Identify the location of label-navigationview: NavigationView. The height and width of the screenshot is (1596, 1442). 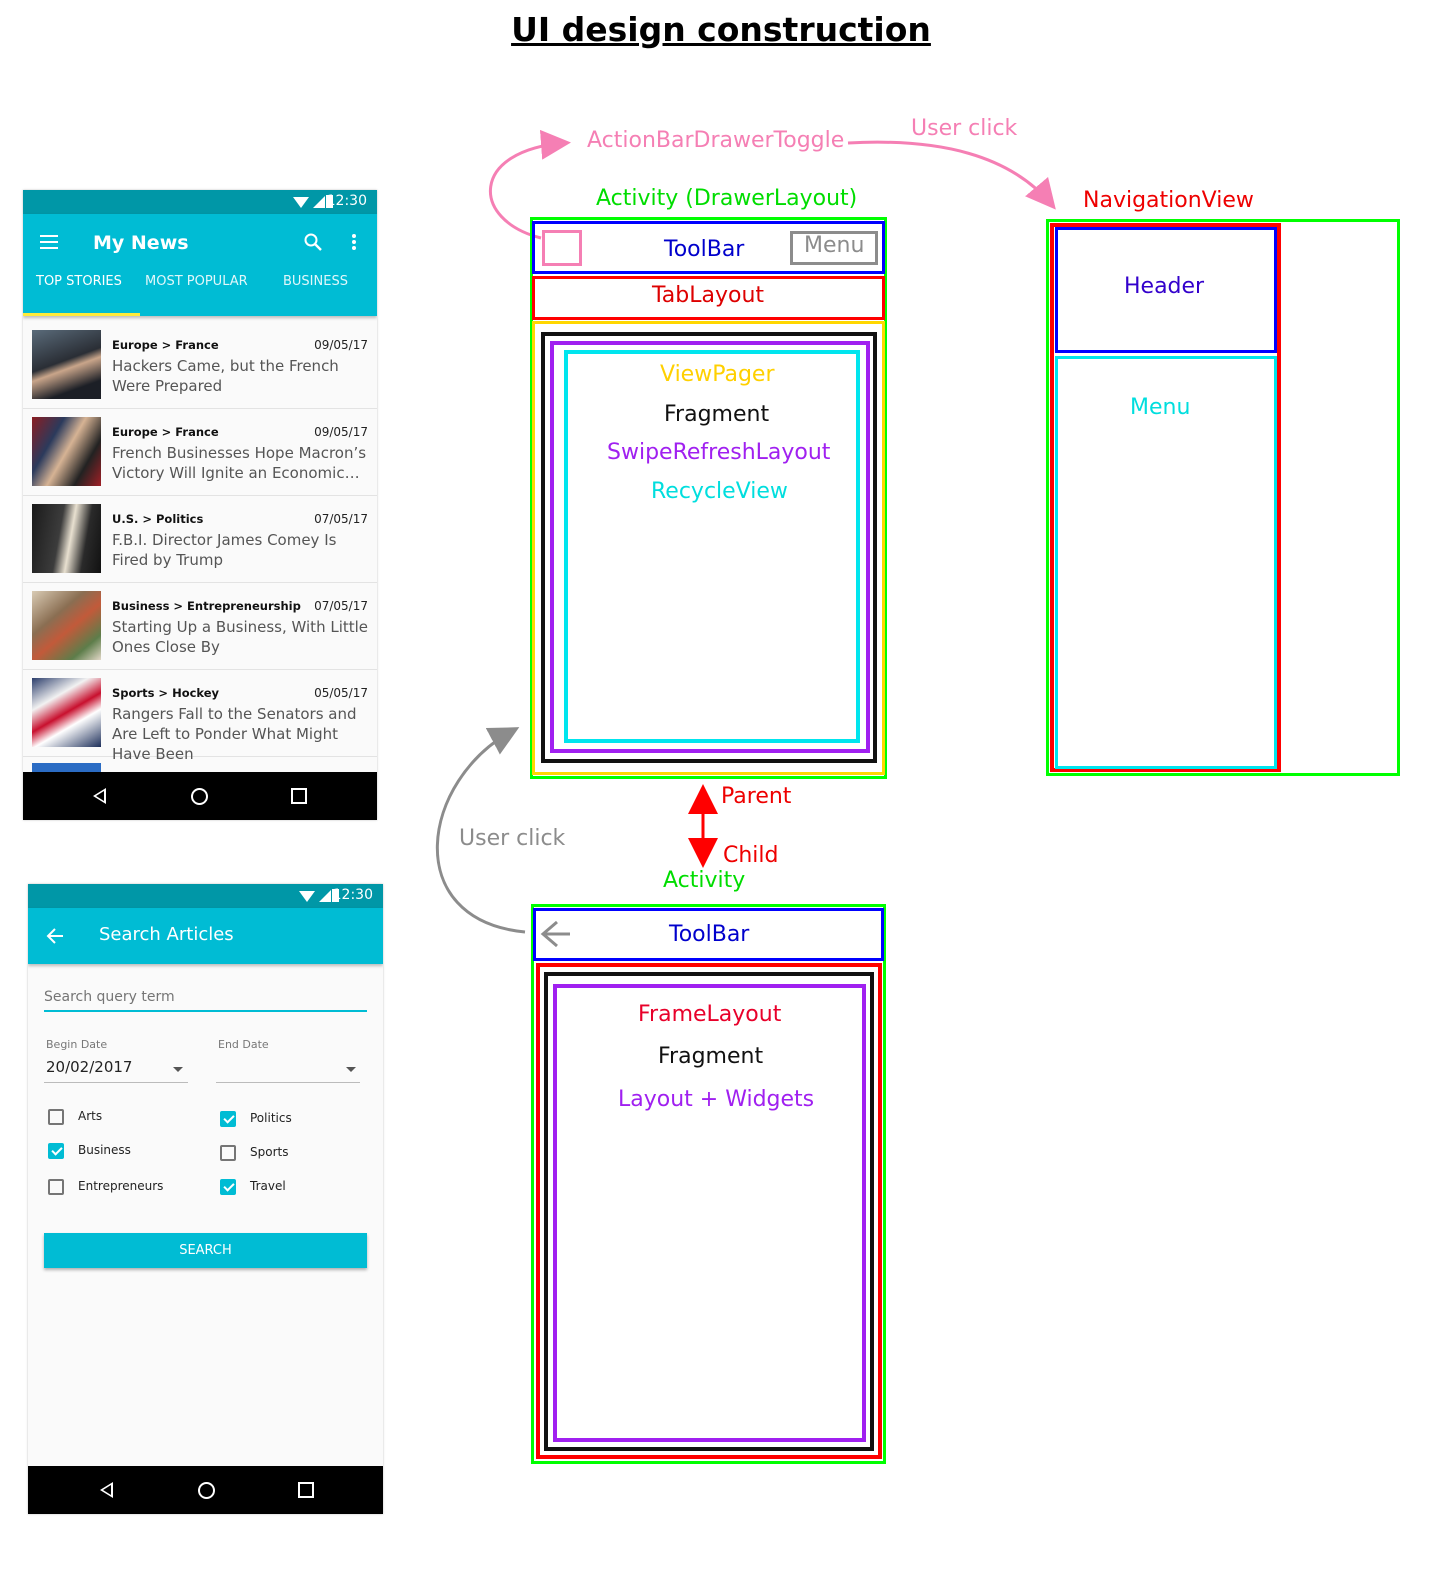
(1168, 200).